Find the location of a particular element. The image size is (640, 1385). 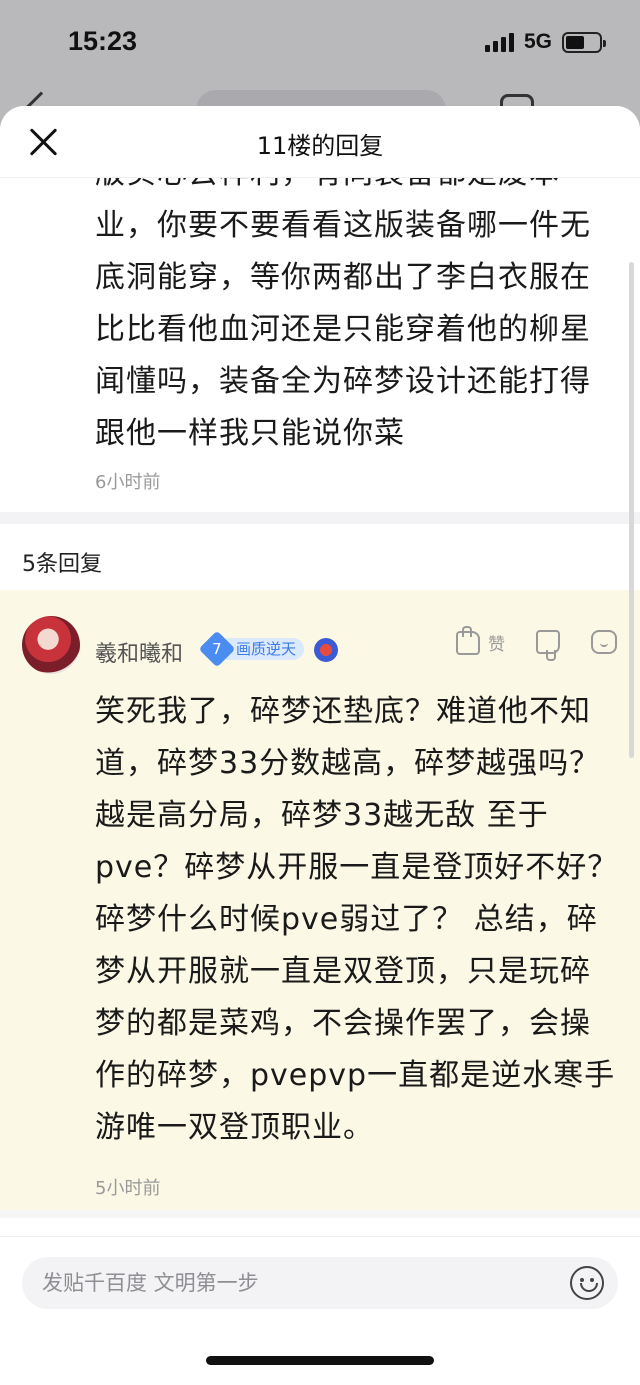

reply-input-container is located at coordinates (320, 1283).